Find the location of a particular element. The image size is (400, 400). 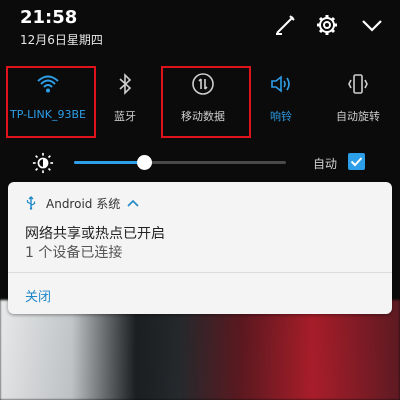

tile-auto-rotate: 自动旋转 is located at coordinates (358, 101).